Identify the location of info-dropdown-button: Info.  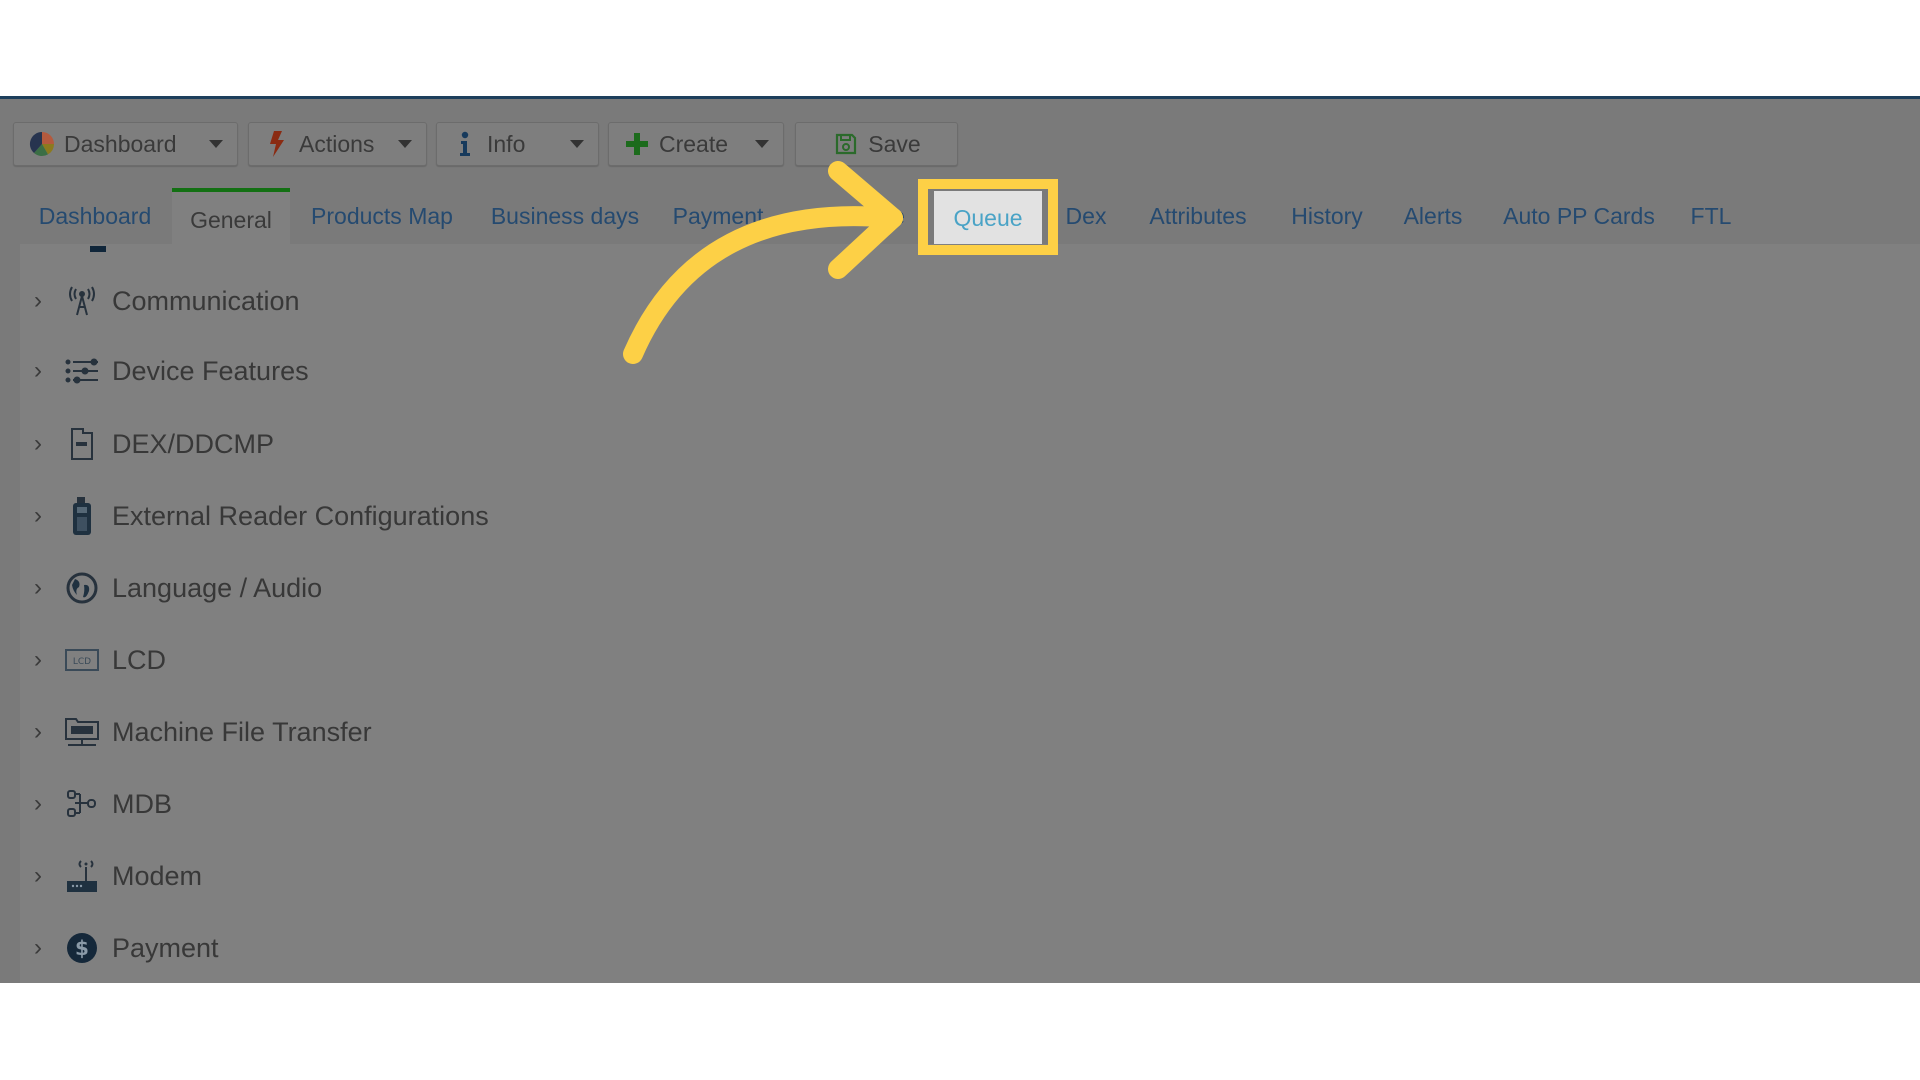
(517, 144).